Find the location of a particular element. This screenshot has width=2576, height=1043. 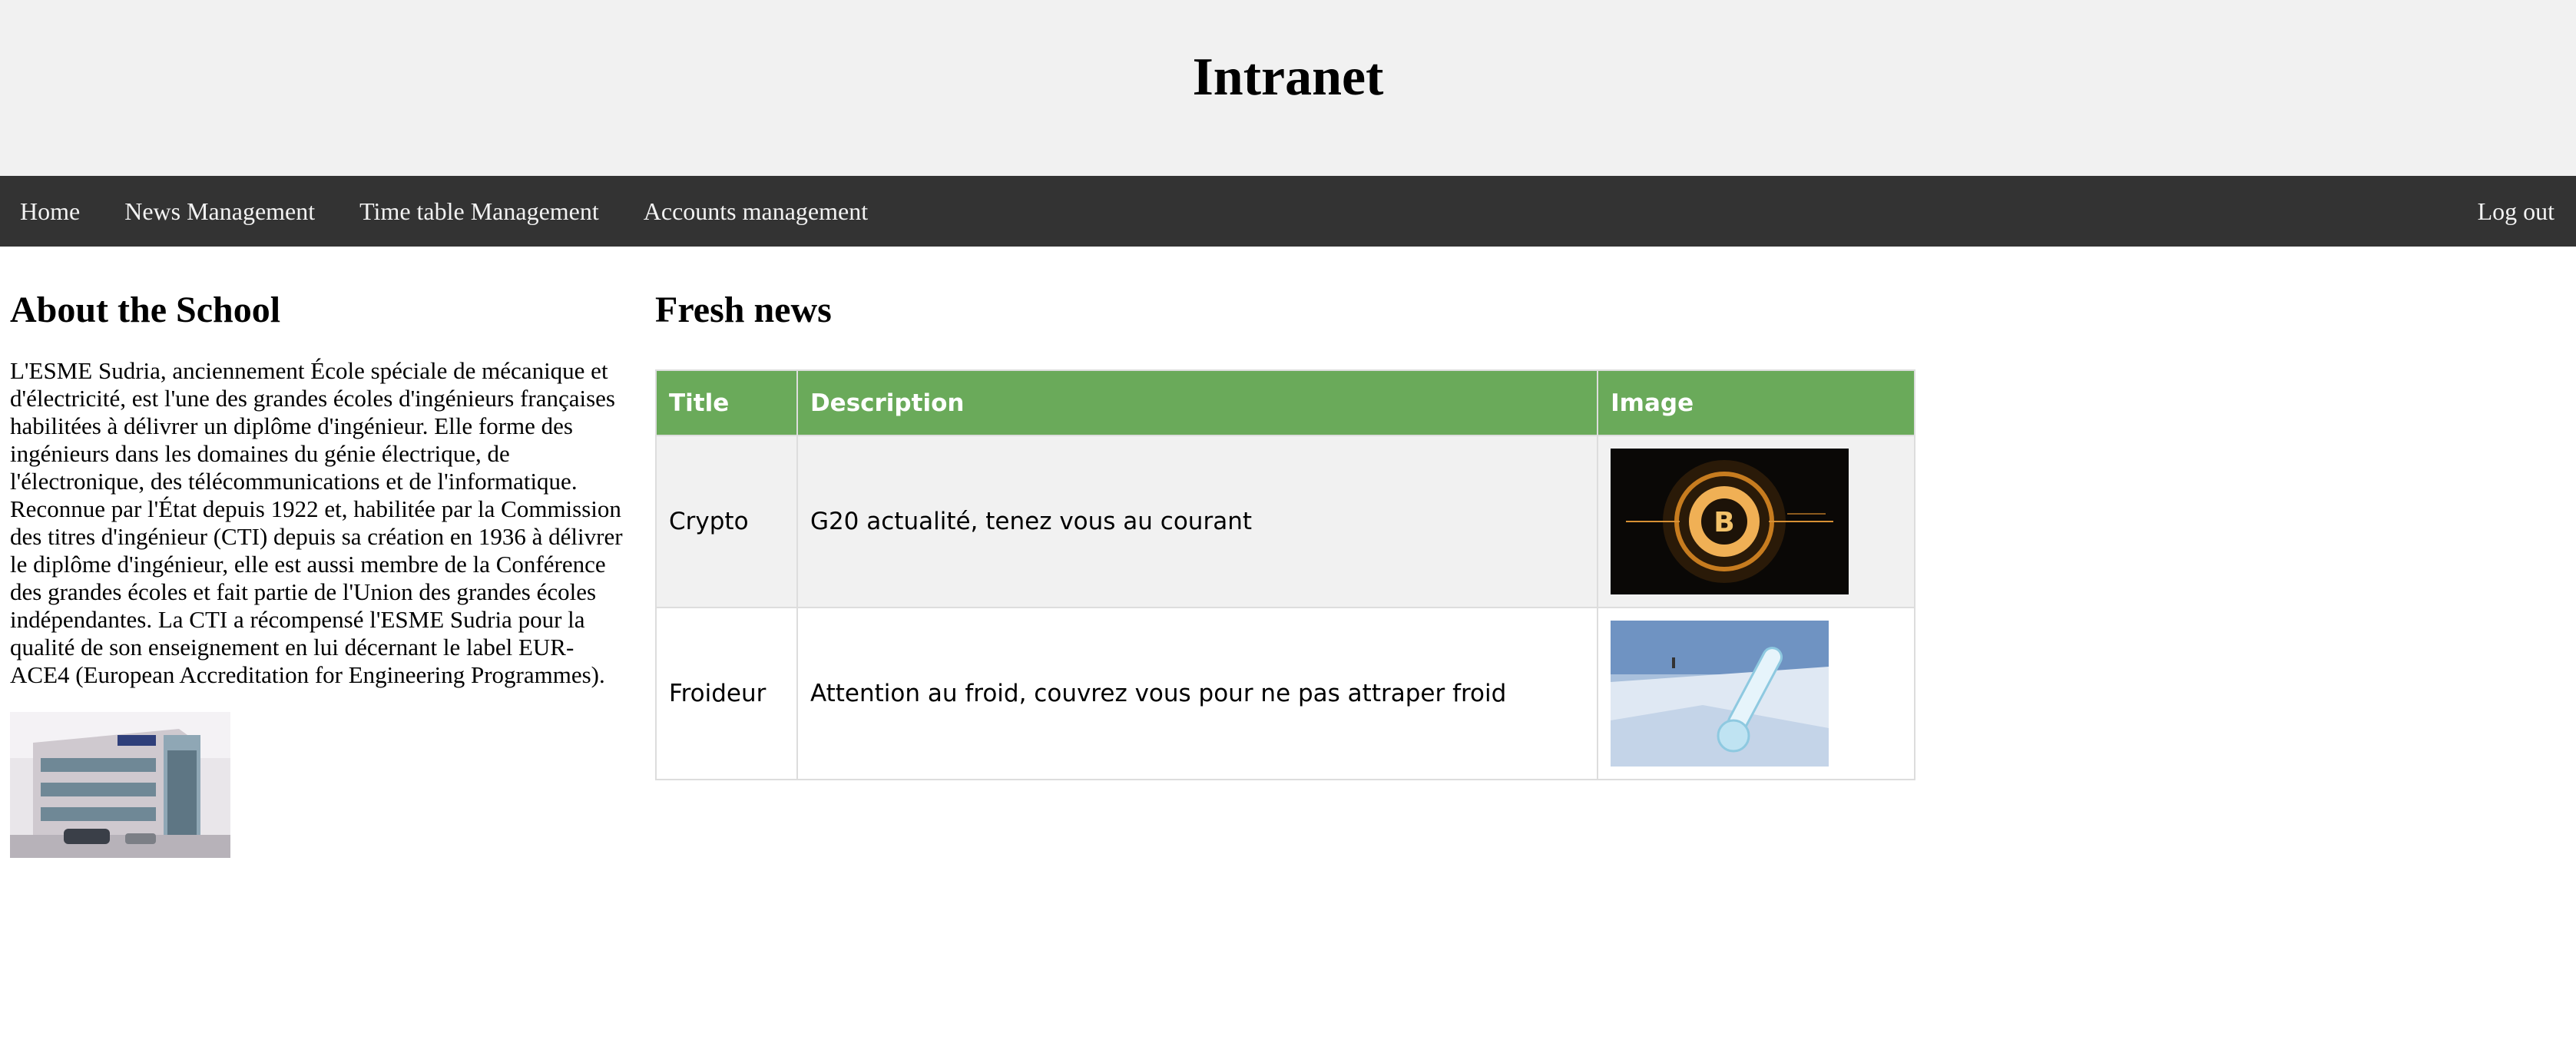

column-header-image: Image is located at coordinates (1756, 403).